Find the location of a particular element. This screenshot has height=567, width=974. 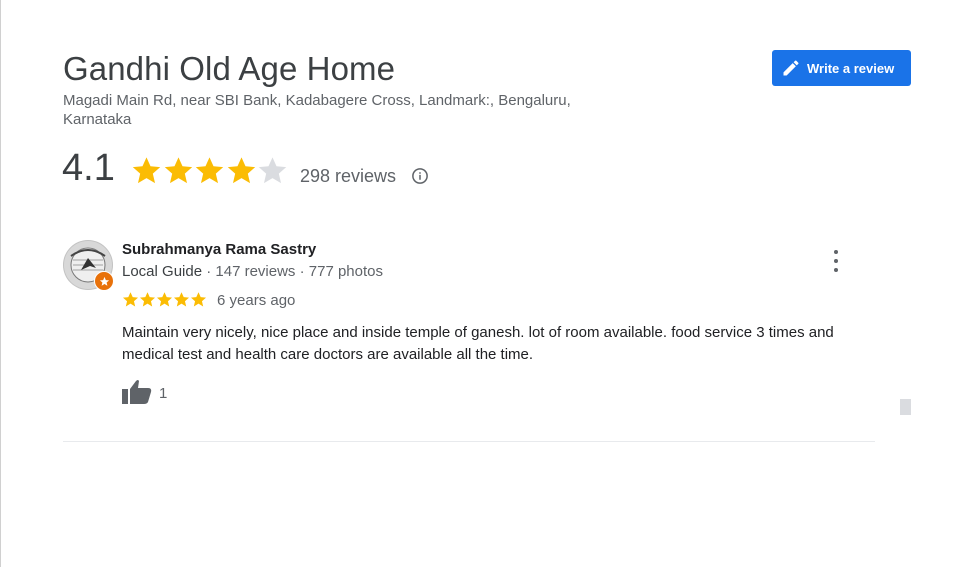

place-title: Gandhi Old Age Home is located at coordinates (229, 68).